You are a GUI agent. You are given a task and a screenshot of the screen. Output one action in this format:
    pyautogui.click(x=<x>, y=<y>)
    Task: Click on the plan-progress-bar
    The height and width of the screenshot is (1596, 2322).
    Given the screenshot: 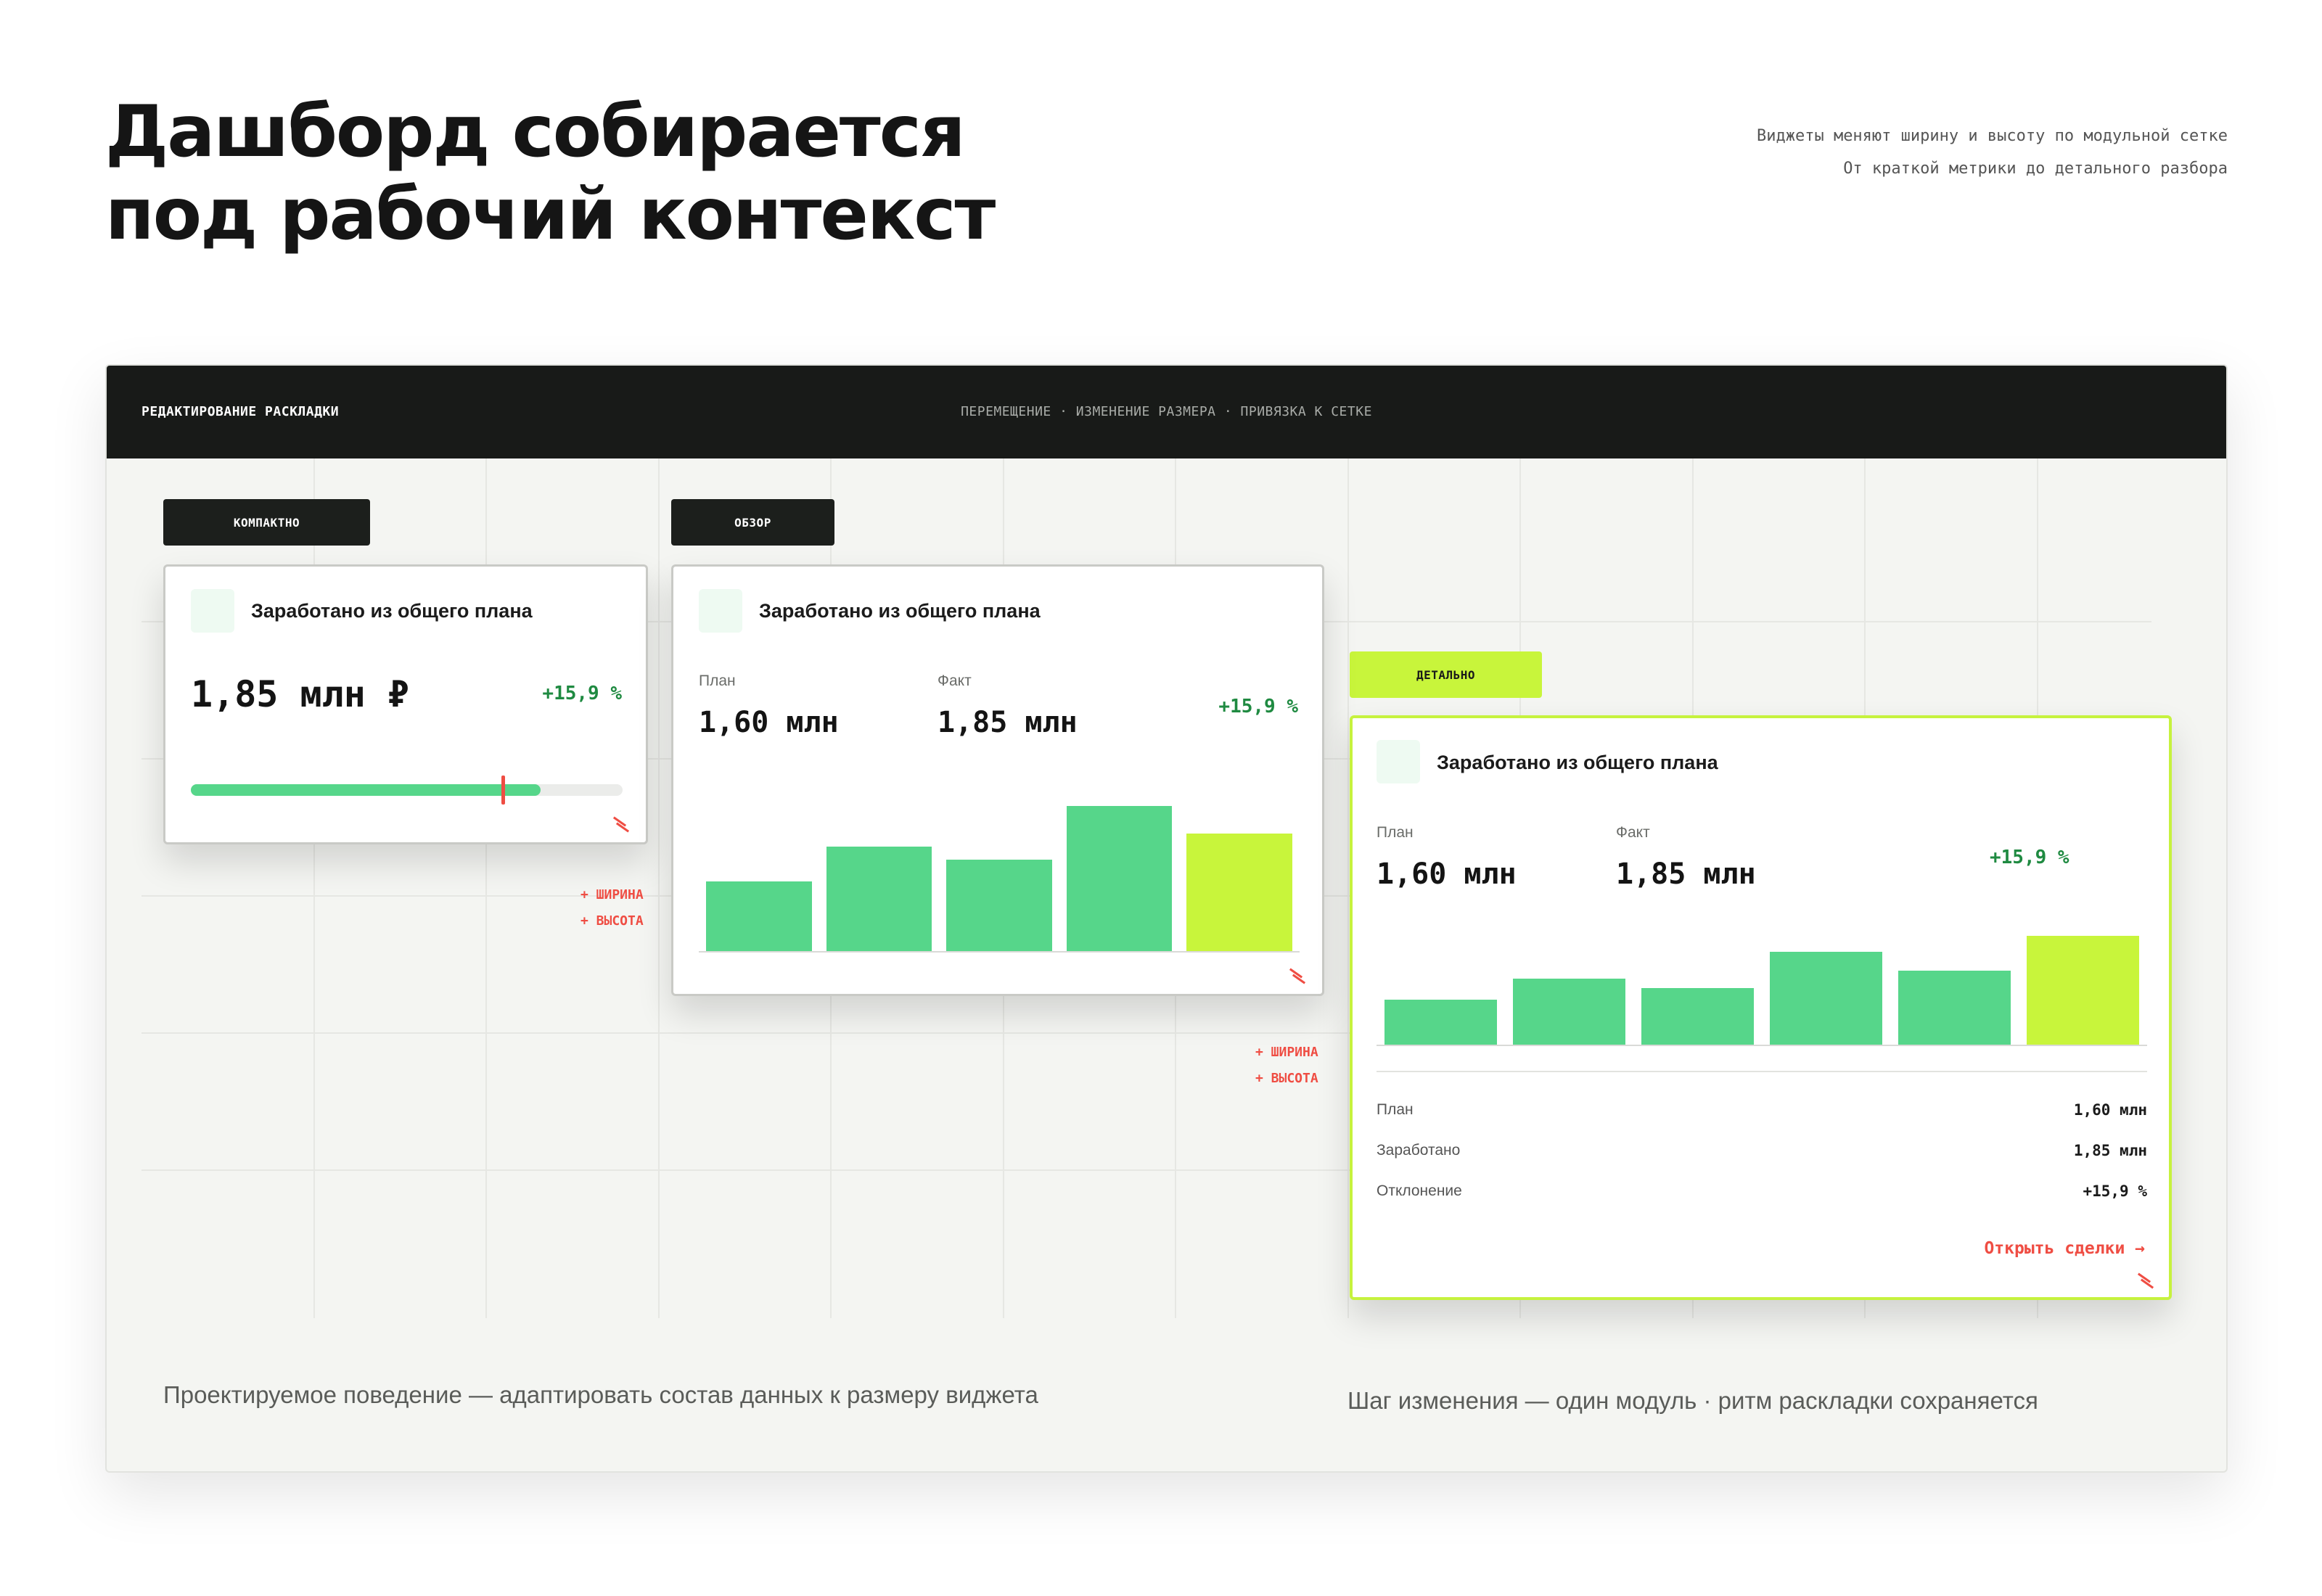 What is the action you would take?
    pyautogui.click(x=407, y=790)
    